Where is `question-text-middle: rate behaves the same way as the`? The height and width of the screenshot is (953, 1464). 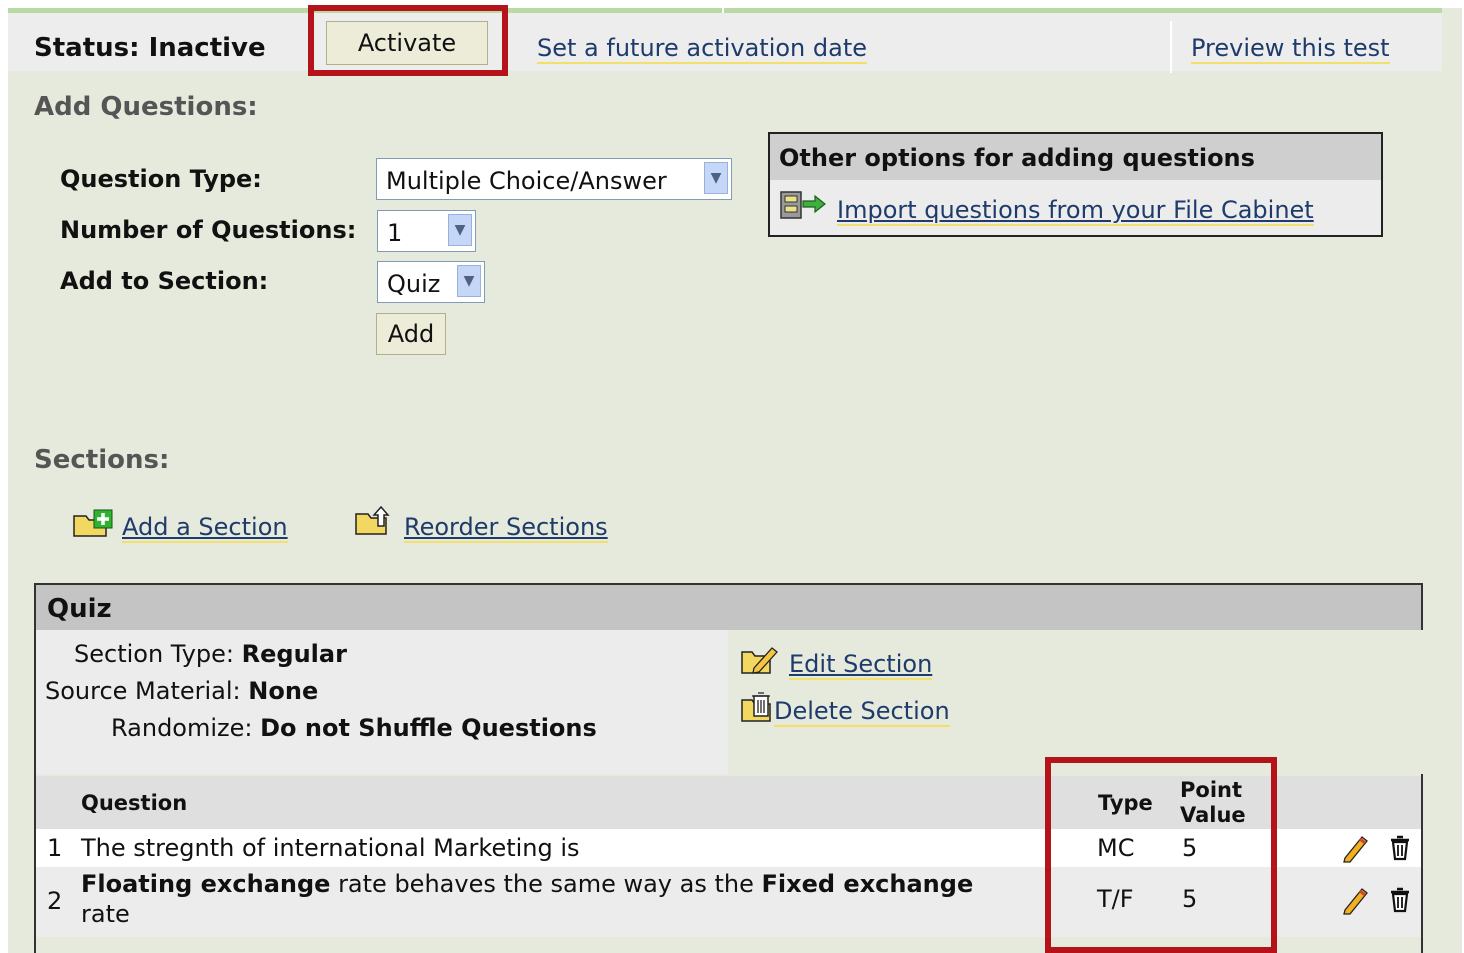 question-text-middle: rate behaves the same way as the is located at coordinates (546, 884).